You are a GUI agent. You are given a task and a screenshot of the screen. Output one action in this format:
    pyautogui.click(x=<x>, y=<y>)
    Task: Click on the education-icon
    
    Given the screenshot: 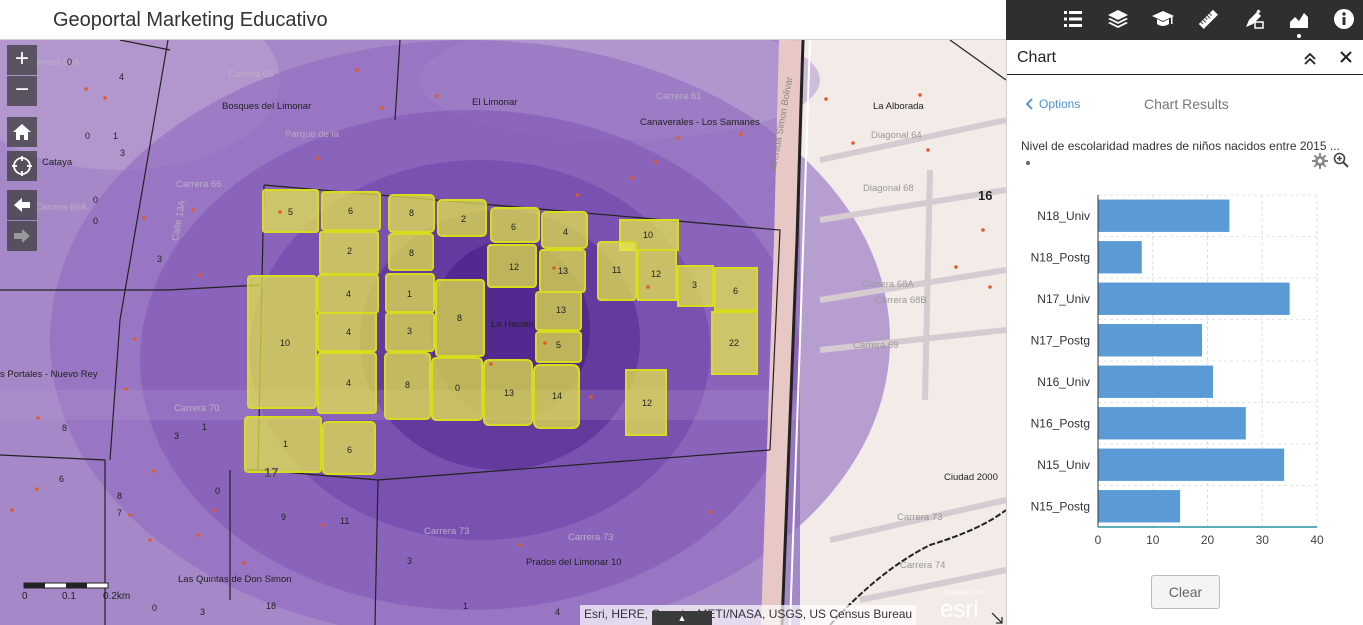 What is the action you would take?
    pyautogui.click(x=1163, y=19)
    